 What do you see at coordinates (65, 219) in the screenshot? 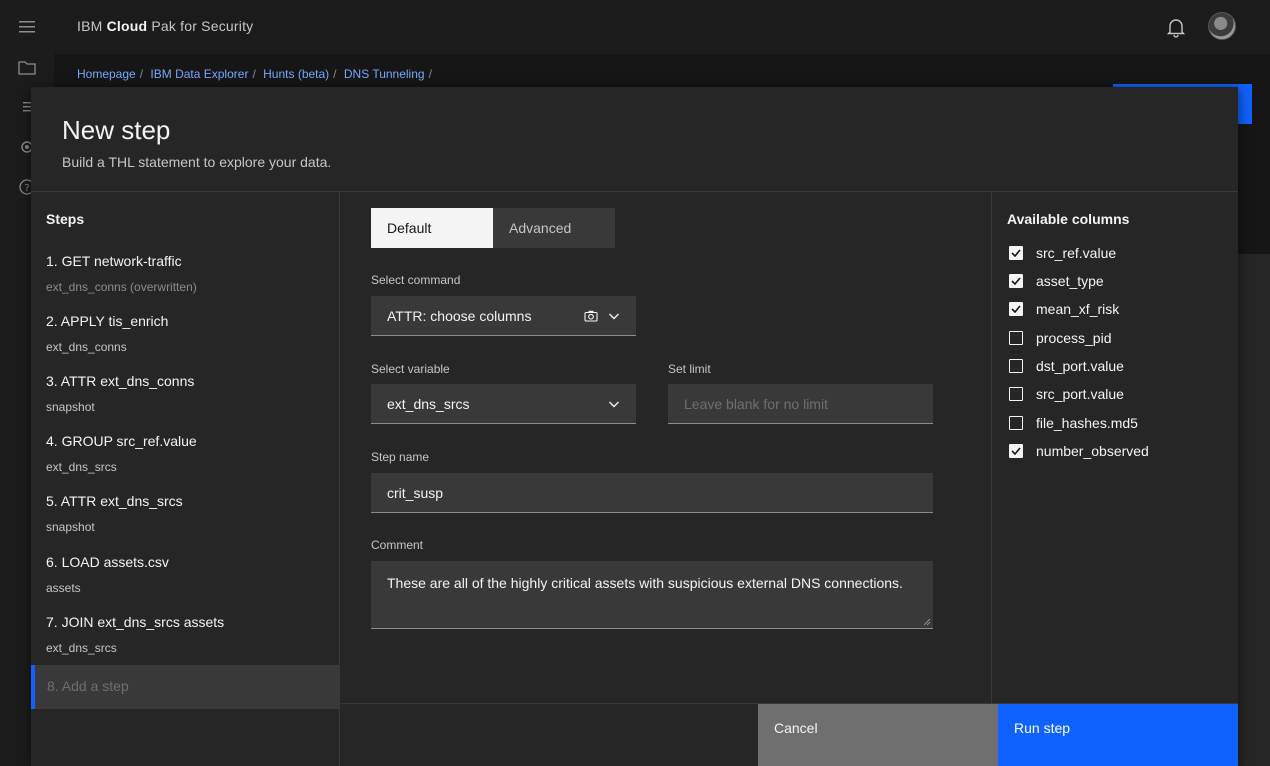
I see `steps-title: Steps` at bounding box center [65, 219].